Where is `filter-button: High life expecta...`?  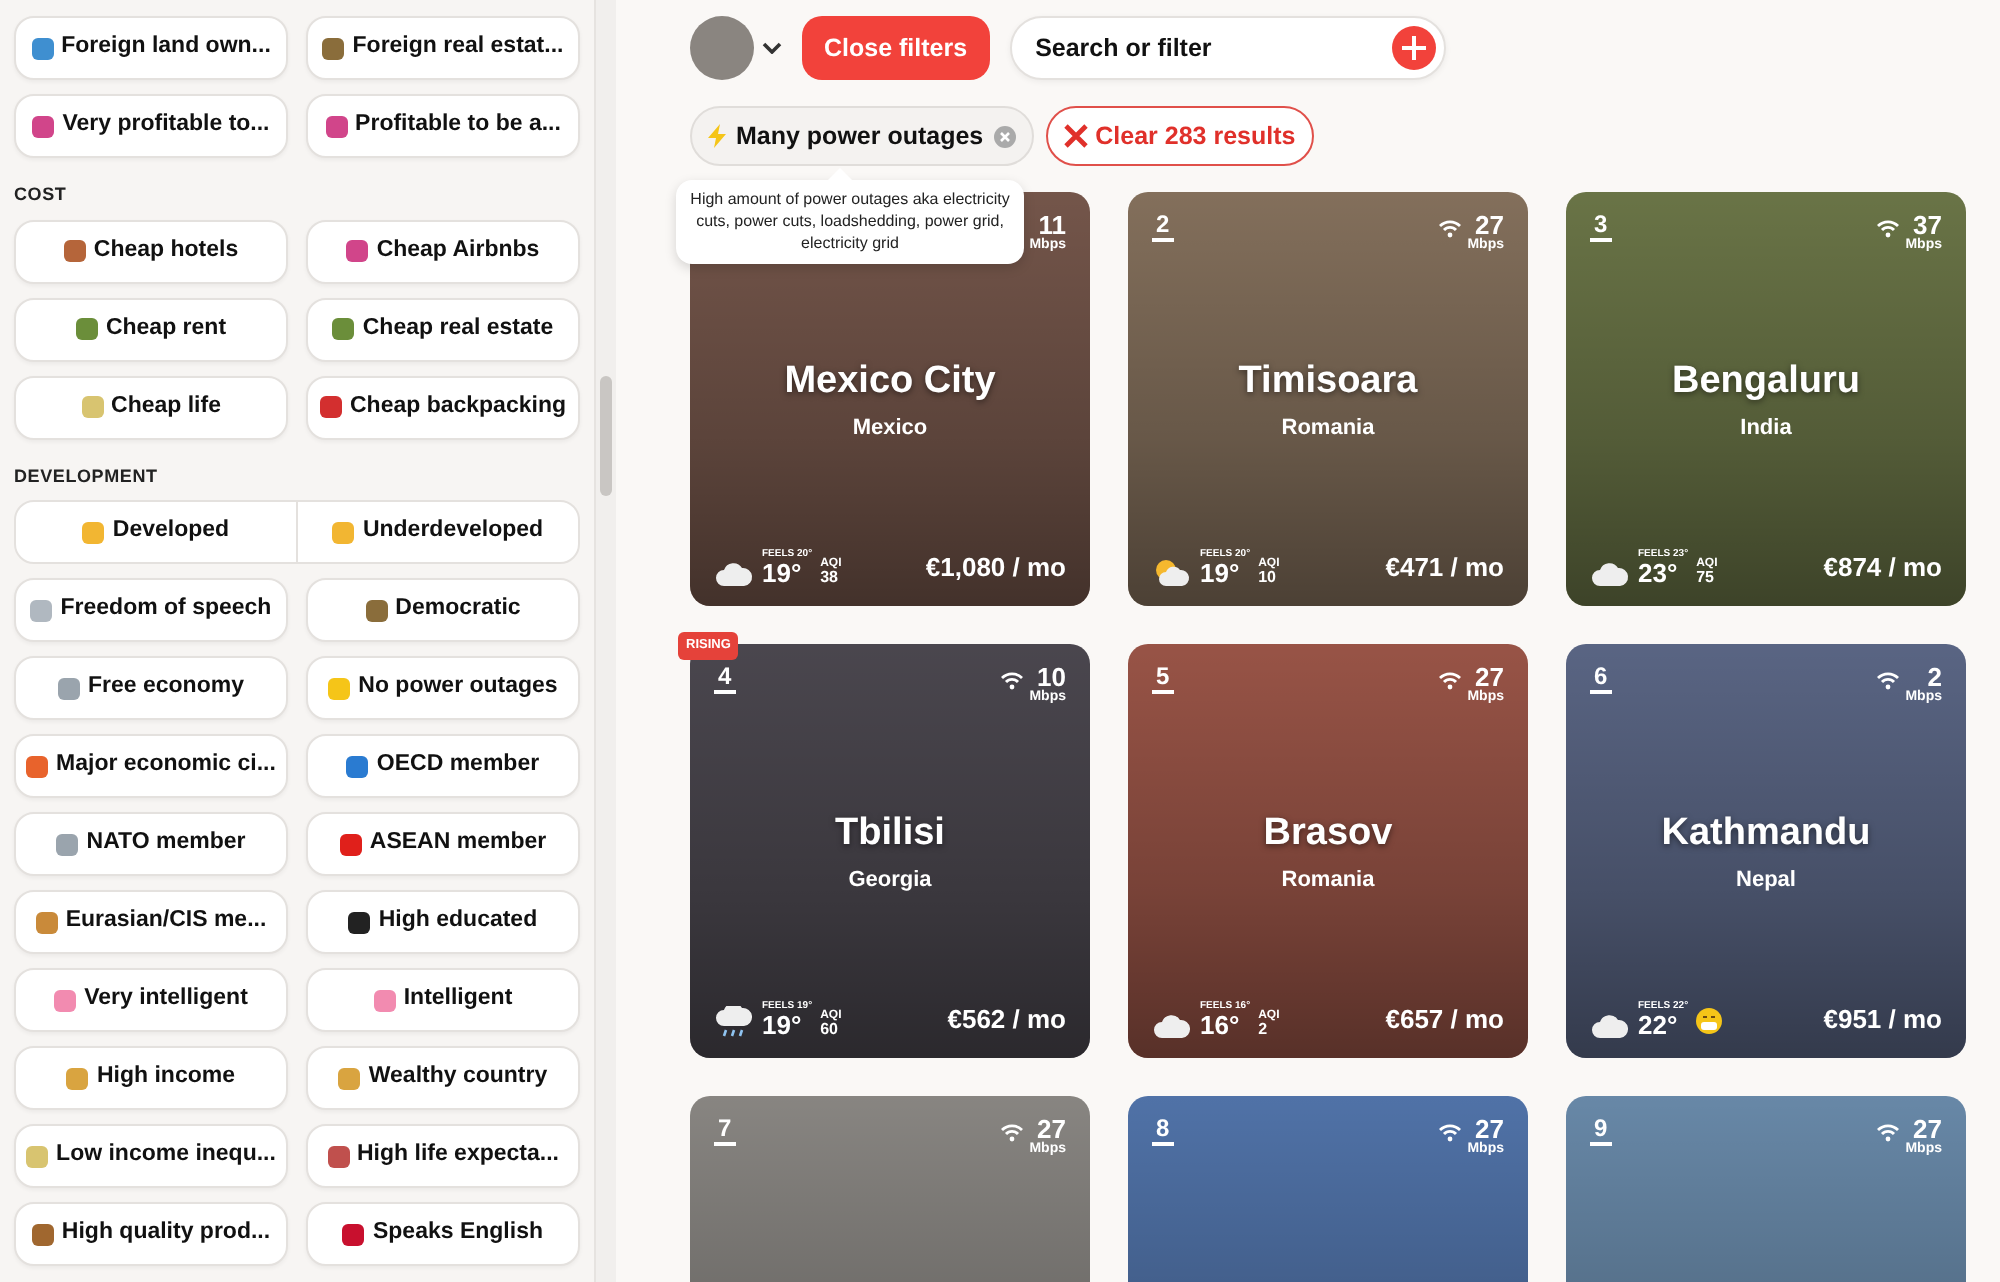
filter-button: High life expecta... is located at coordinates (443, 1156).